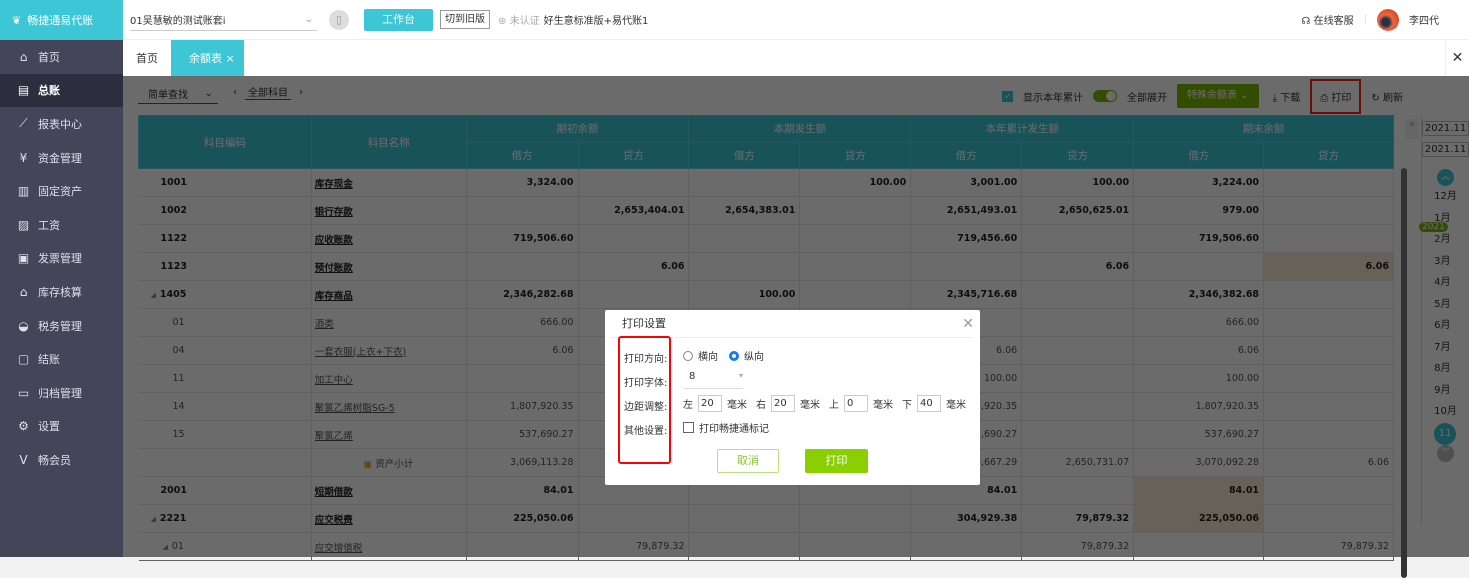 The image size is (1469, 578). What do you see at coordinates (1445, 262) in the screenshot?
I see `month-item: 3月` at bounding box center [1445, 262].